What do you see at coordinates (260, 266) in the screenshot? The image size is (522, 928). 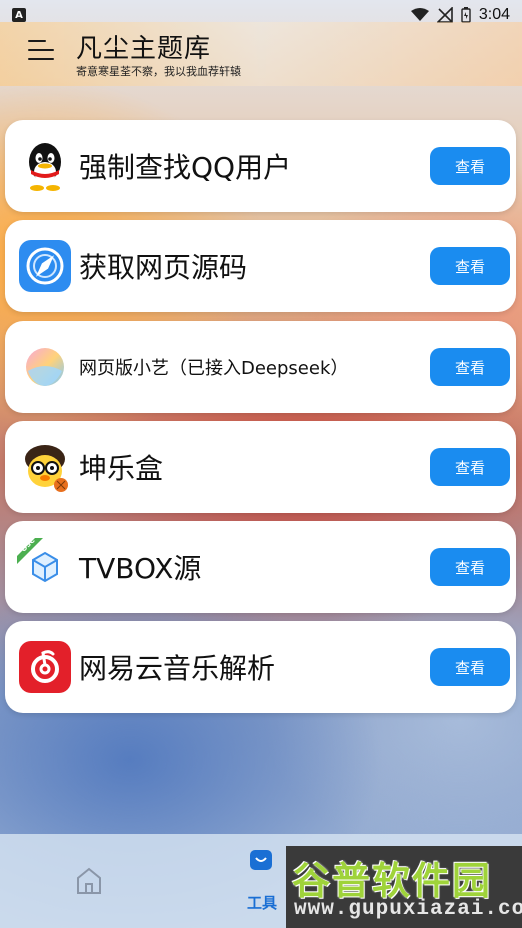 I see `tool-card-page-source: 获取网页源码 查看` at bounding box center [260, 266].